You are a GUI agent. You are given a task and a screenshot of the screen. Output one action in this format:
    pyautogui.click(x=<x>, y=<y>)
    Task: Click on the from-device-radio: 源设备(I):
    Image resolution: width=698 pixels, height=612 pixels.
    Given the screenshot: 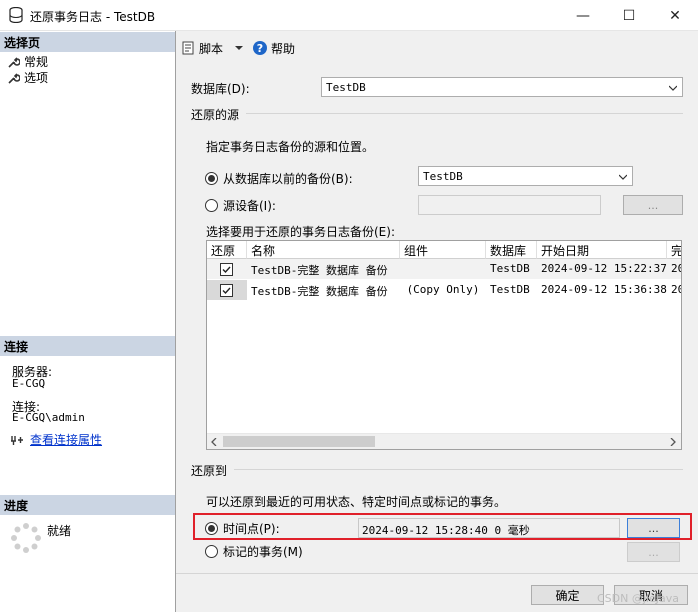 What is the action you would take?
    pyautogui.click(x=240, y=205)
    